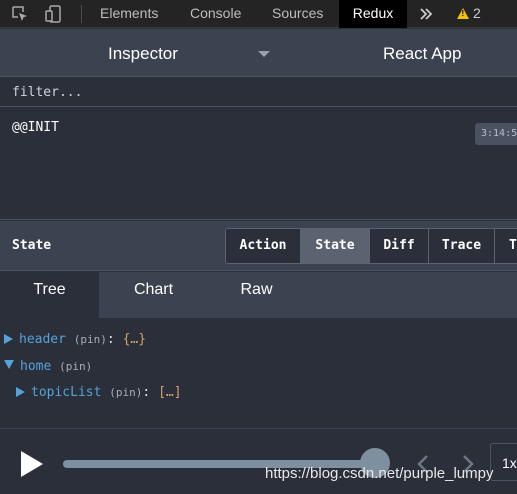  Describe the element at coordinates (399, 246) in the screenshot. I see `tab-diff: Diff` at that location.